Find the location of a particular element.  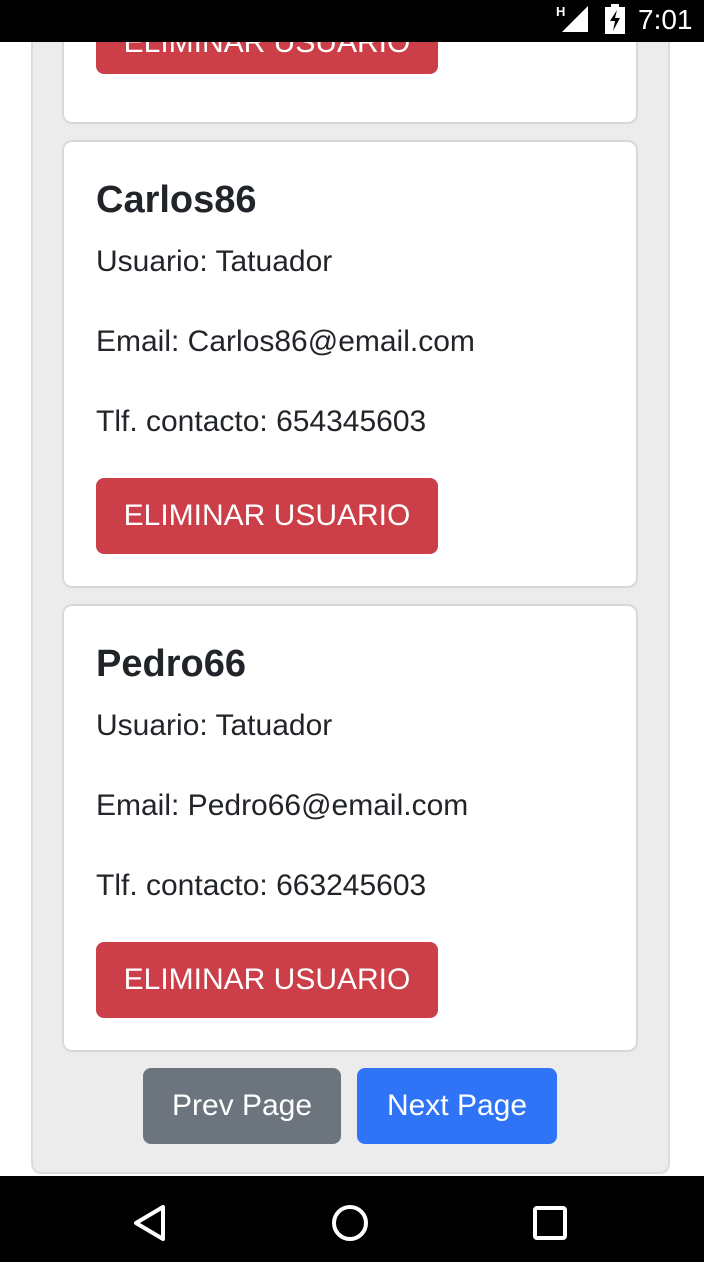

status-time: 7:01 is located at coordinates (665, 19).